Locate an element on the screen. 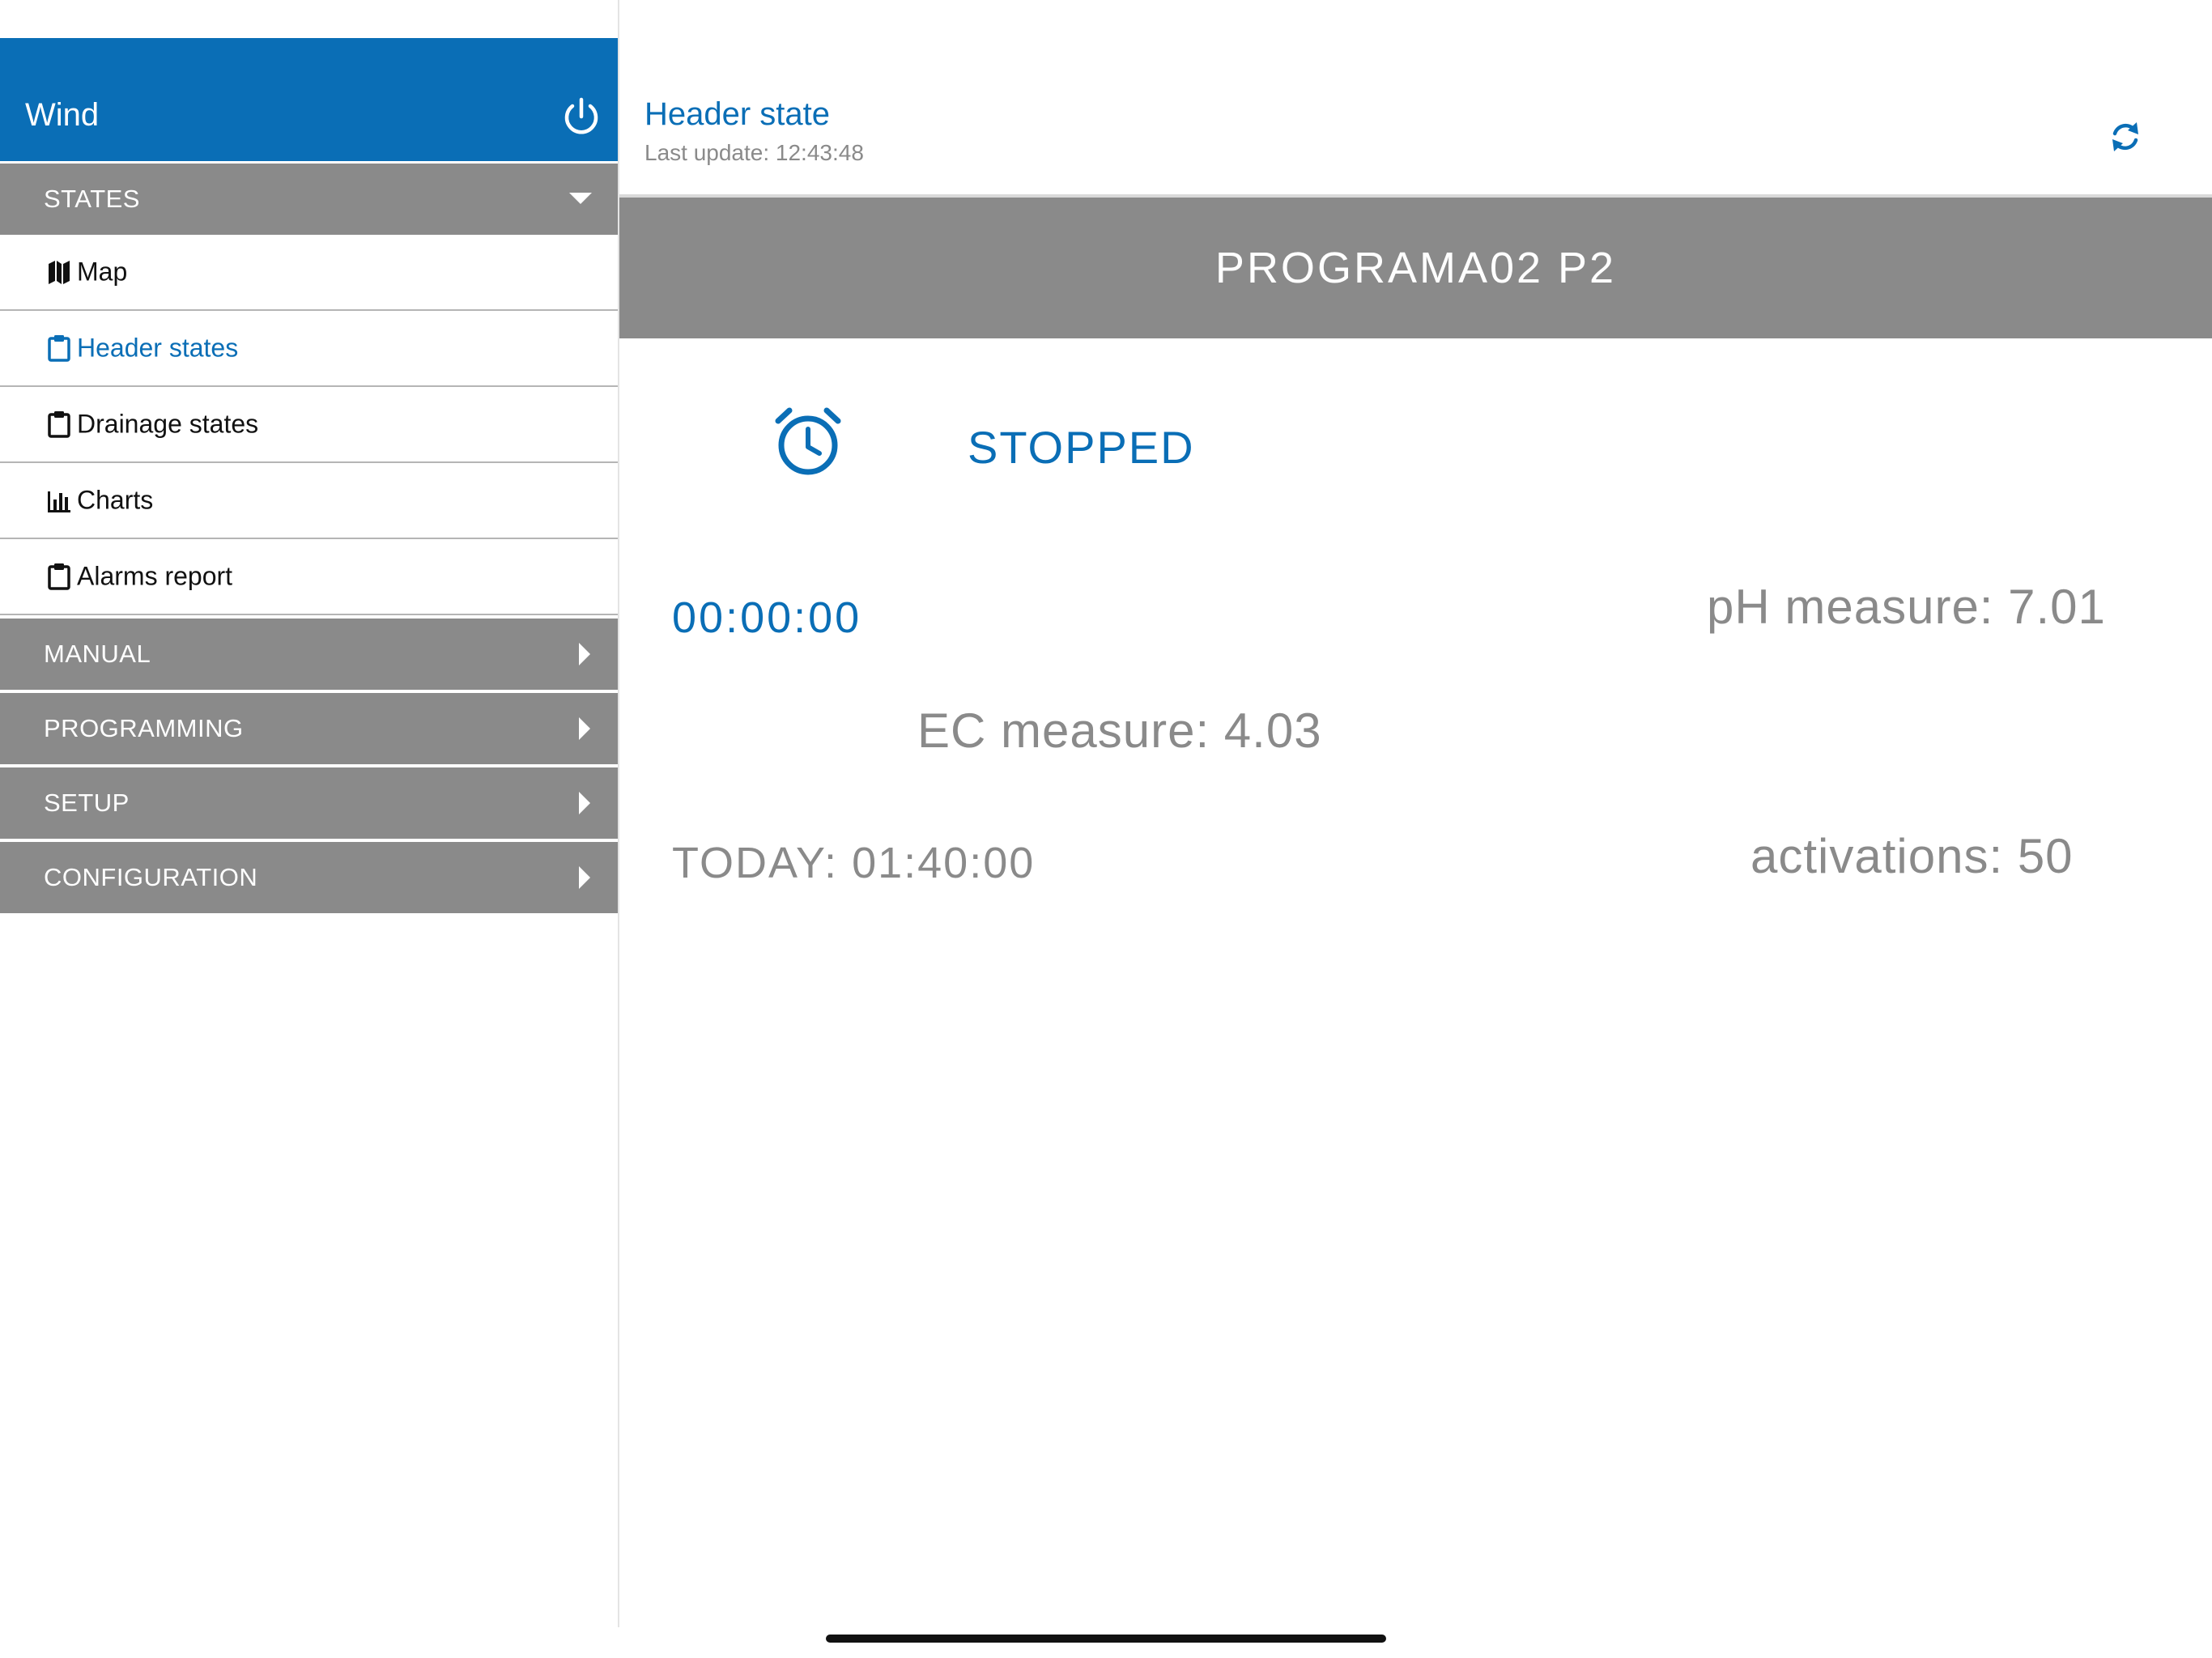  caret-down-icon is located at coordinates (581, 198).